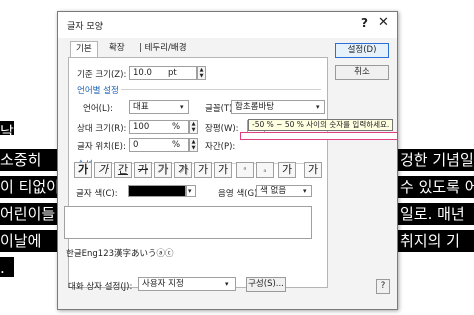 This screenshot has width=474, height=315. What do you see at coordinates (157, 191) in the screenshot?
I see `text-color-swatch` at bounding box center [157, 191].